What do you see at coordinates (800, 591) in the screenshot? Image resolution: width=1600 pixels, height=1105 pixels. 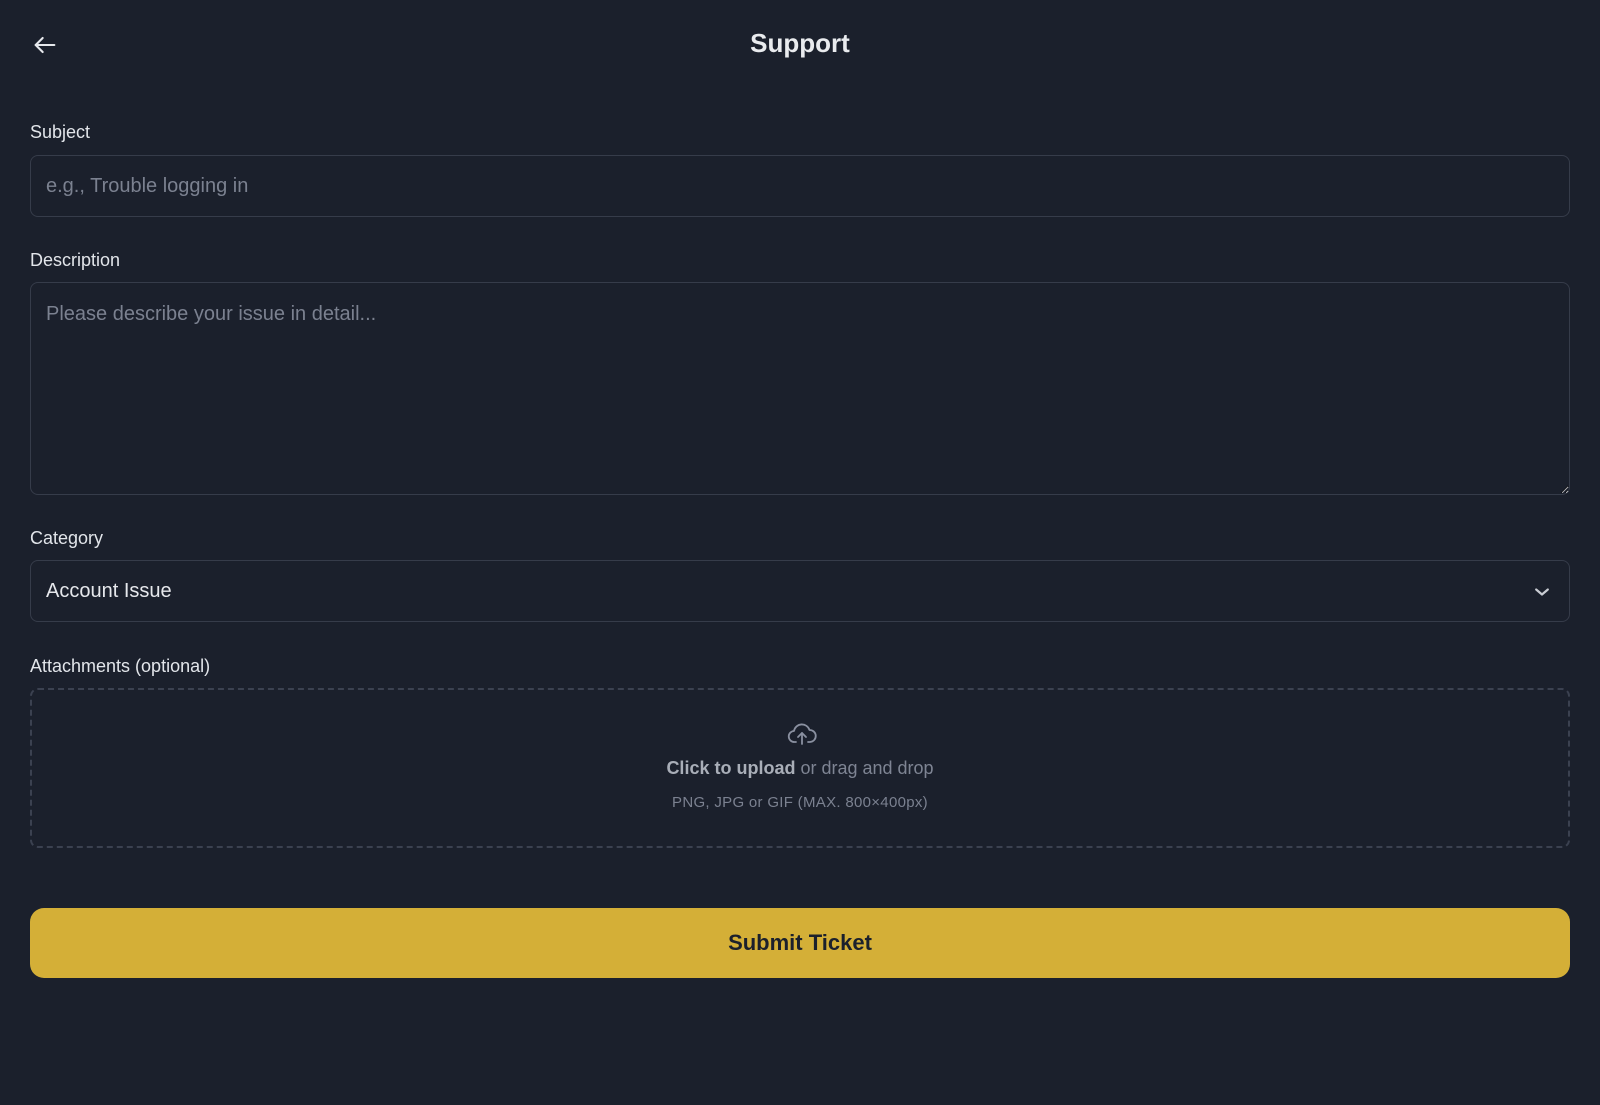 I see `category-select: Account Issue` at bounding box center [800, 591].